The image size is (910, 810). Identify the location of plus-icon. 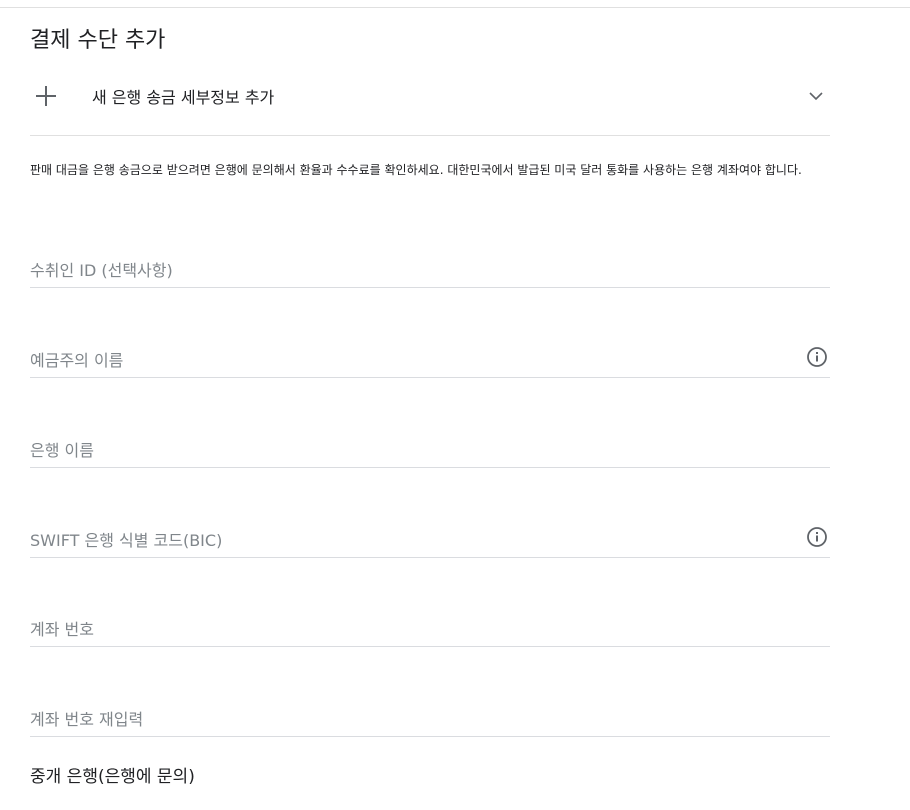
(46, 96).